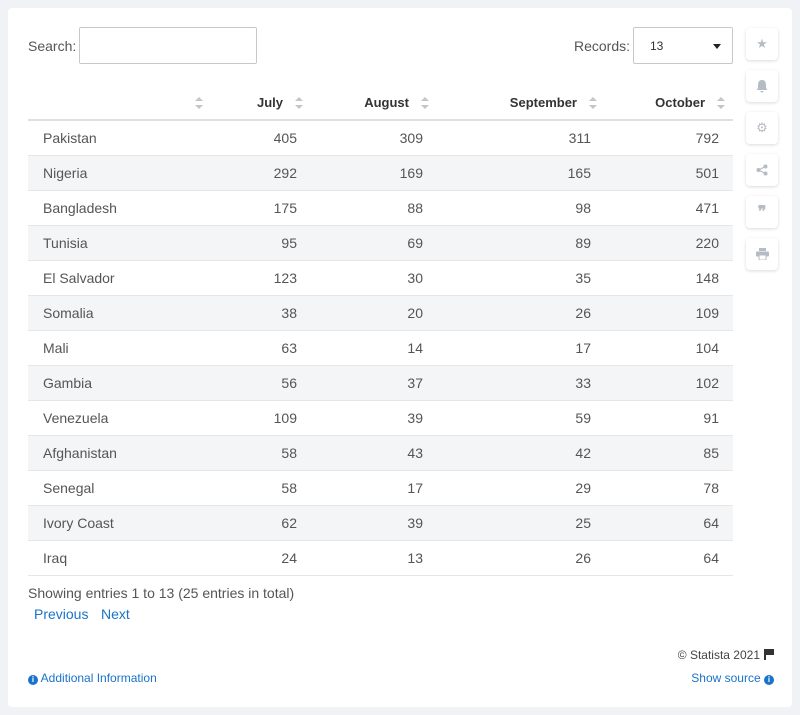 Image resolution: width=800 pixels, height=715 pixels. Describe the element at coordinates (115, 614) in the screenshot. I see `next-link: Next` at that location.